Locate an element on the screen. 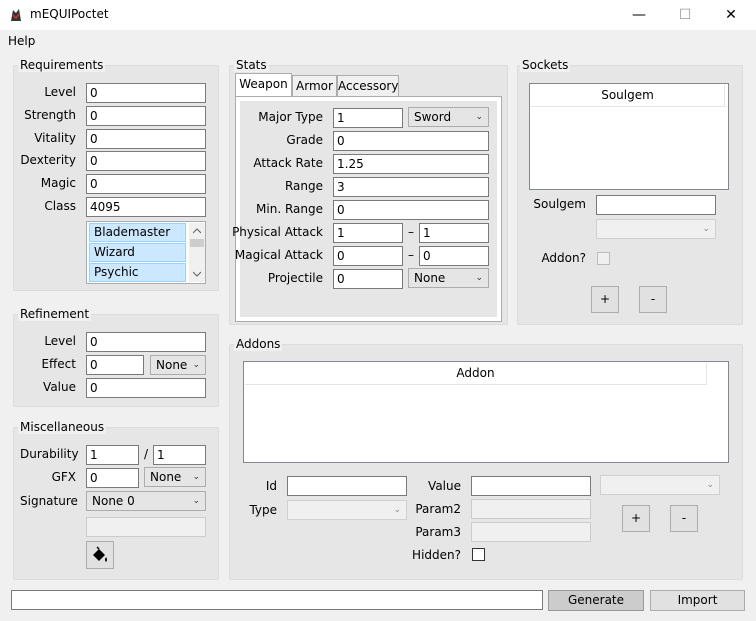 Image resolution: width=756 pixels, height=621 pixels. projectile-input: 0 is located at coordinates (368, 279).